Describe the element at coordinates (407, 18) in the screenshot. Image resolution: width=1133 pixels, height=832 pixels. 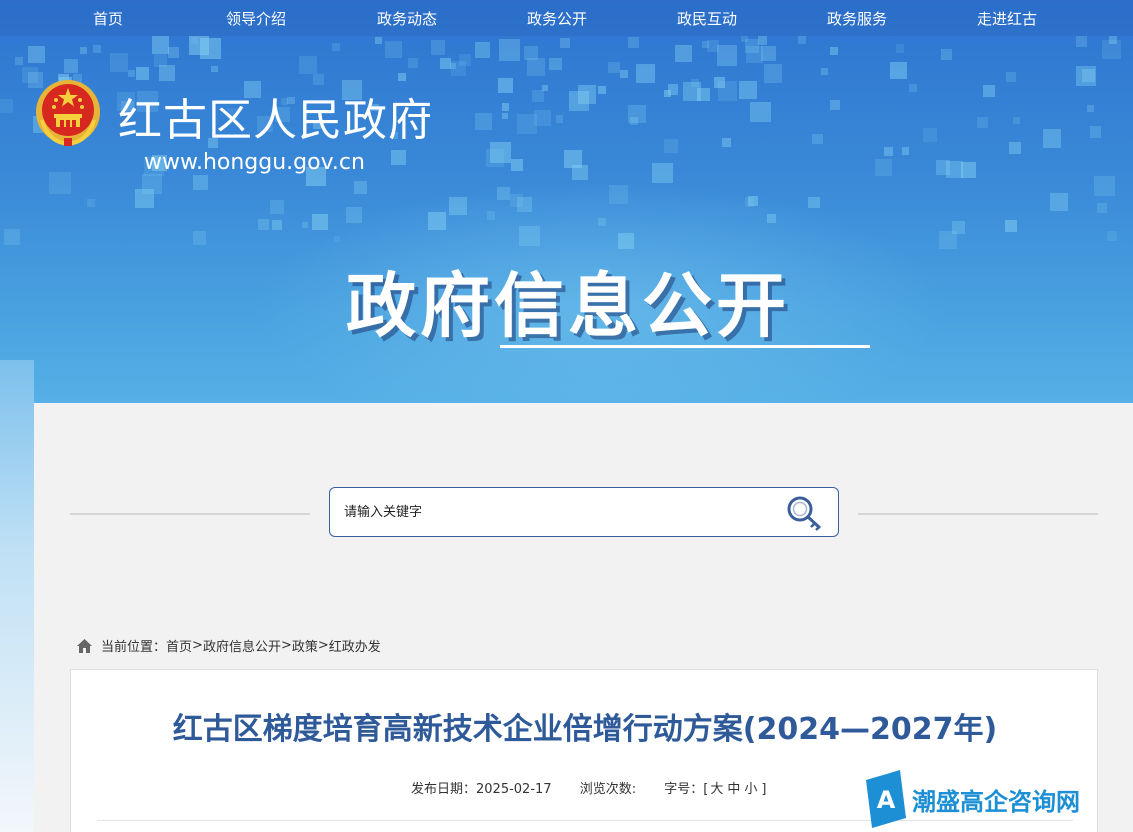
I see `nav-item-news: 政务动态` at that location.